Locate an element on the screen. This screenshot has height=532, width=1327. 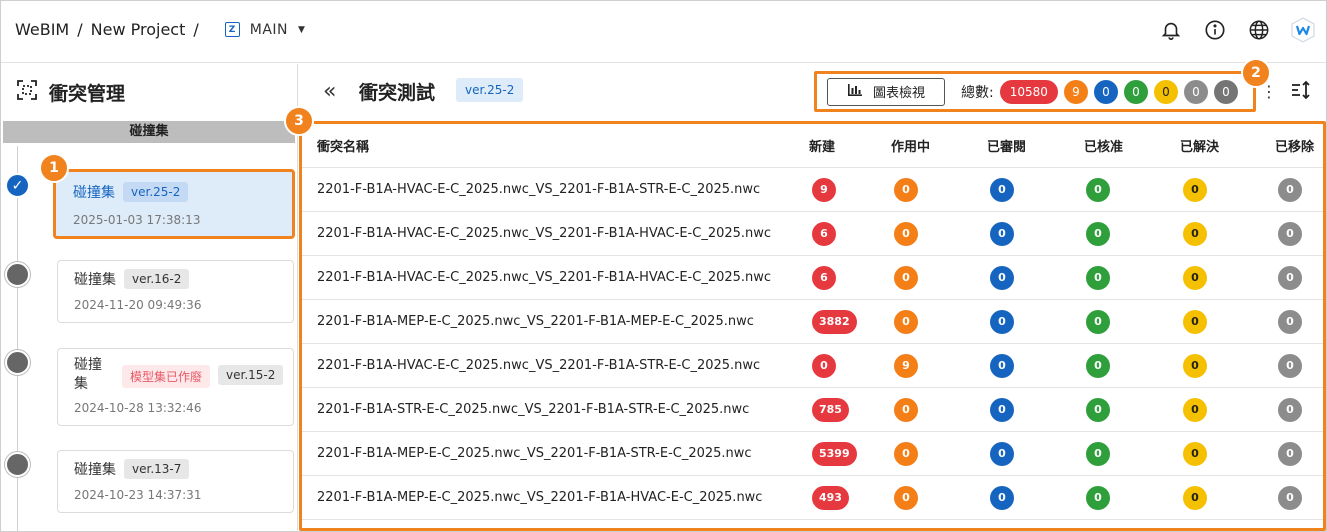
sidebar-header: 衝突管理 is located at coordinates (70, 92).